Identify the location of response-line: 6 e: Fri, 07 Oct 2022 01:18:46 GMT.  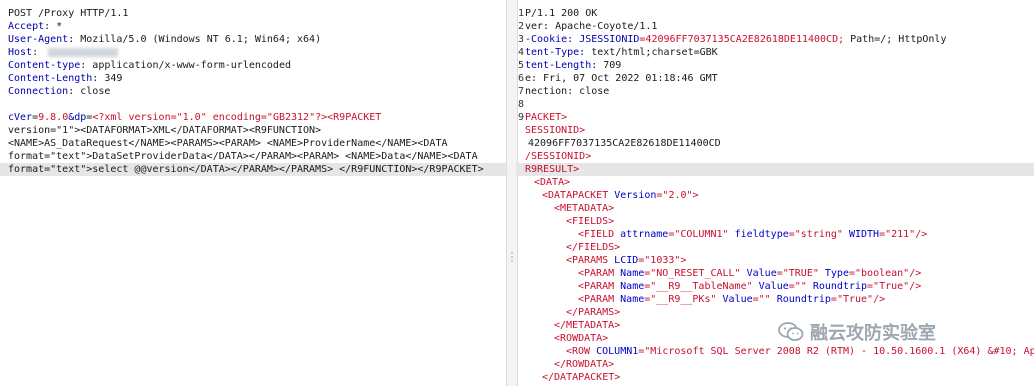
(775, 78).